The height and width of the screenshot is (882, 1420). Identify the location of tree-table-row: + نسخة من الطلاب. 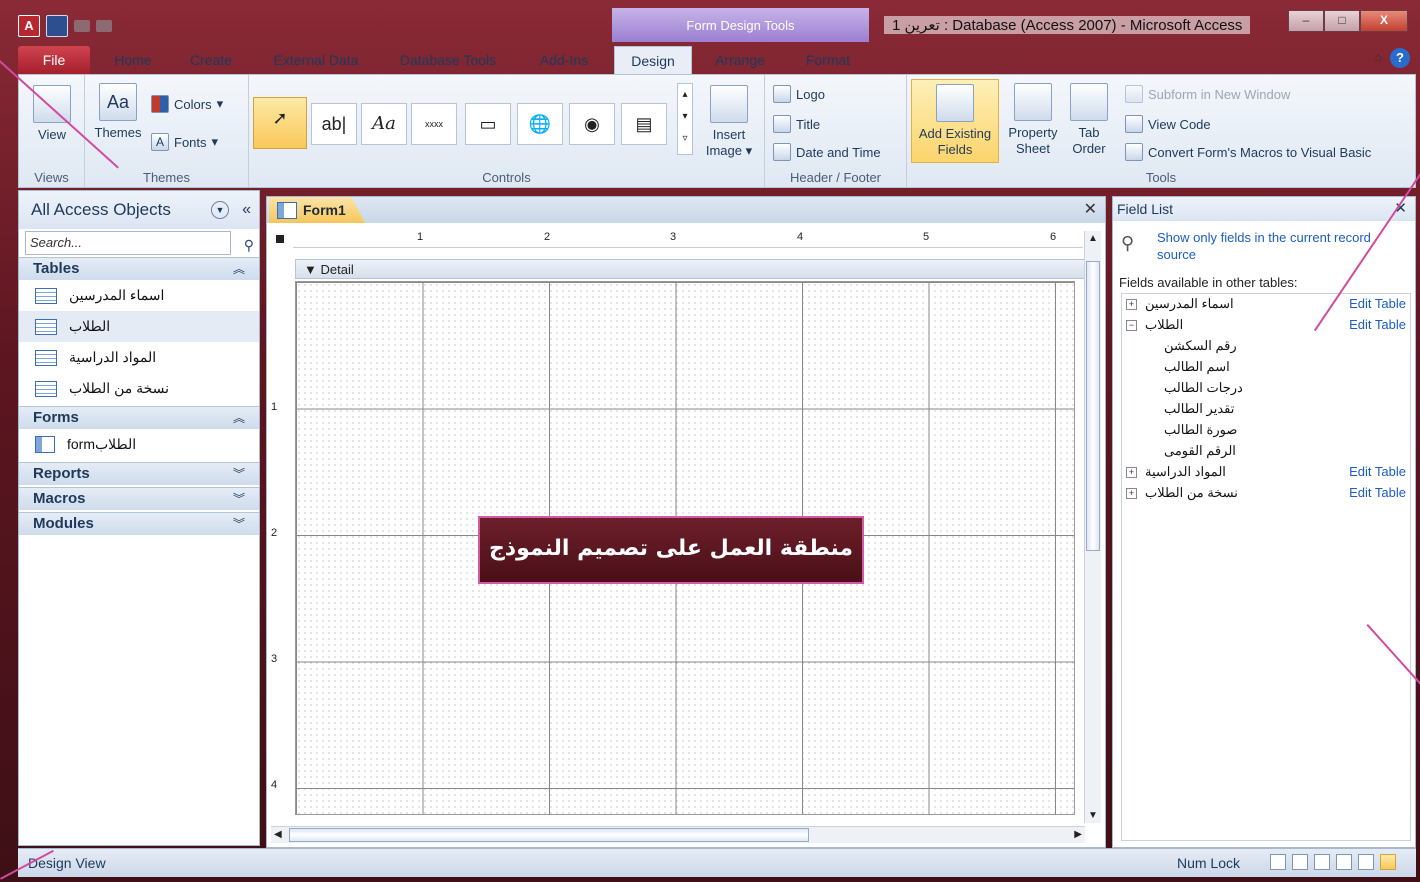
(1182, 493).